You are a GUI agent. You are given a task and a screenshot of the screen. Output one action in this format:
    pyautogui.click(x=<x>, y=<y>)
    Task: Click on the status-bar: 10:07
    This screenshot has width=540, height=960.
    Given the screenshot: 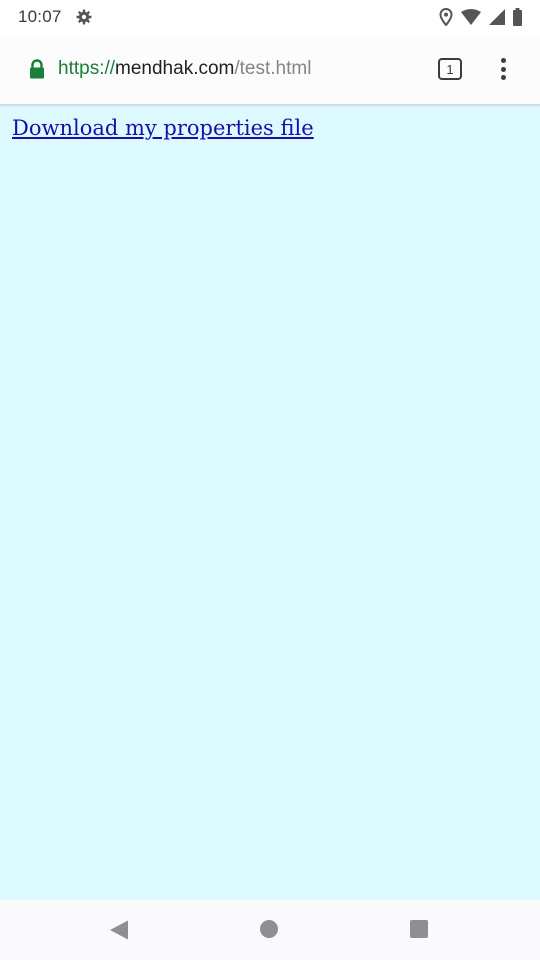 What is the action you would take?
    pyautogui.click(x=270, y=17)
    